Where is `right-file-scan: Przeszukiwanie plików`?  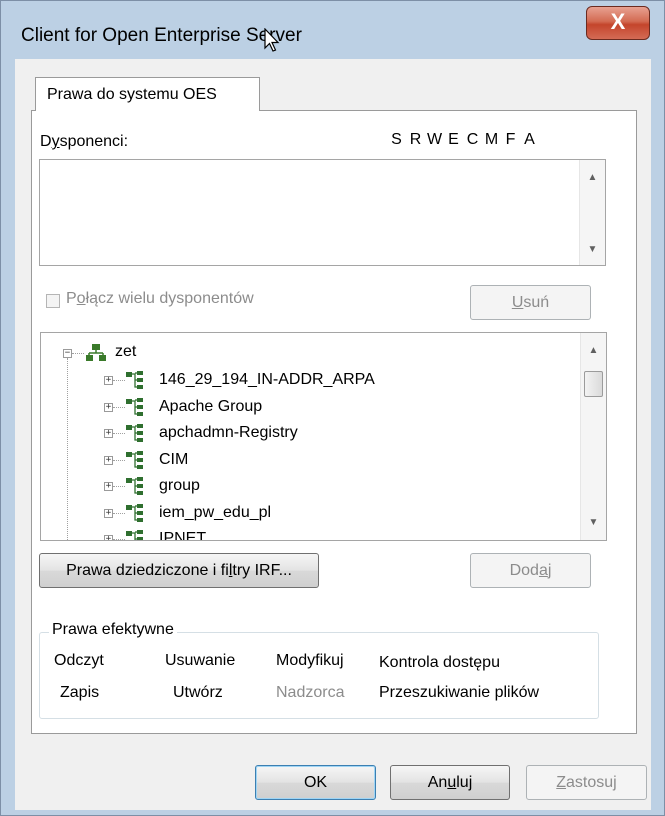
right-file-scan: Przeszukiwanie plików is located at coordinates (459, 692).